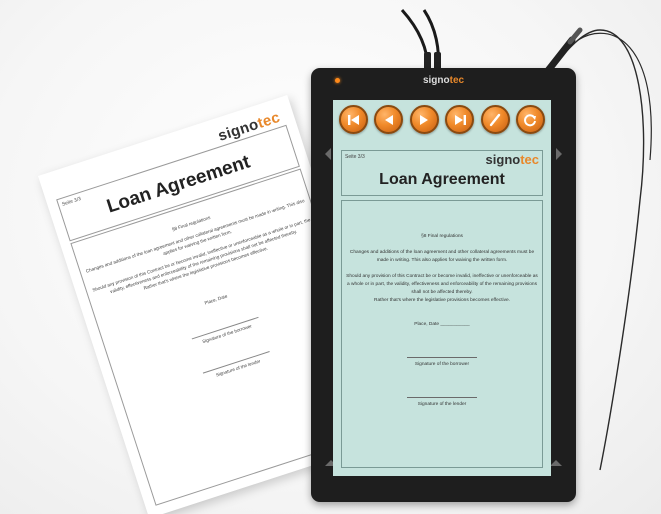  What do you see at coordinates (442, 324) in the screenshot?
I see `screen-place-date: Place, Date ___________` at bounding box center [442, 324].